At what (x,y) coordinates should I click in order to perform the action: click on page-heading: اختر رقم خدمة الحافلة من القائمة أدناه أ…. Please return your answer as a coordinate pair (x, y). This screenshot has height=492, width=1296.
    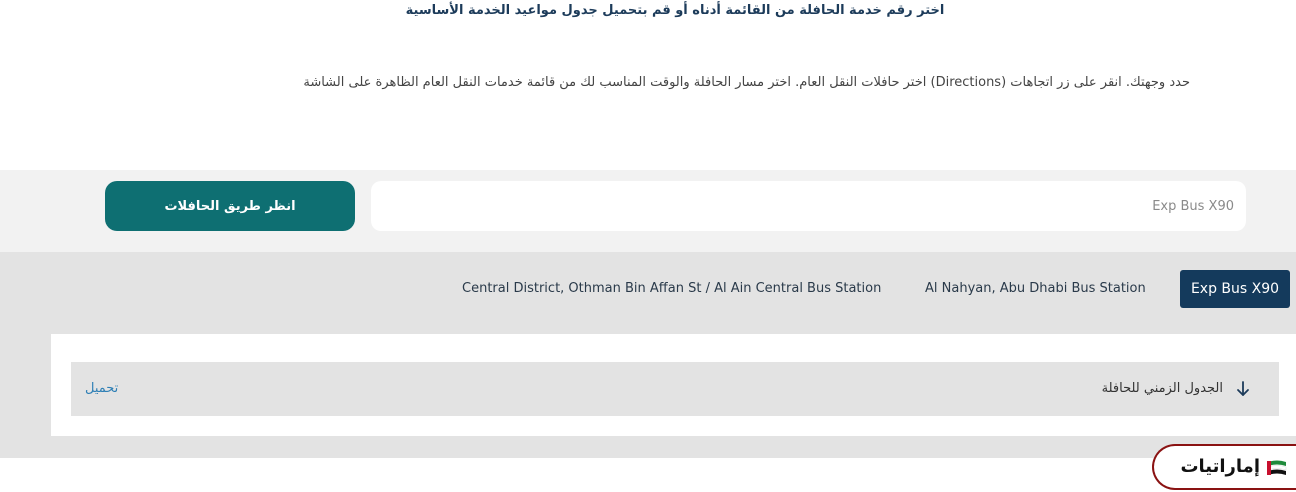
    Looking at the image, I should click on (675, 10).